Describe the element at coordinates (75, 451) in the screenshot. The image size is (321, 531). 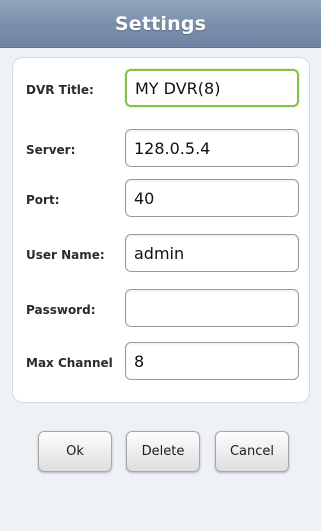
I see `ok-button: Ok` at that location.